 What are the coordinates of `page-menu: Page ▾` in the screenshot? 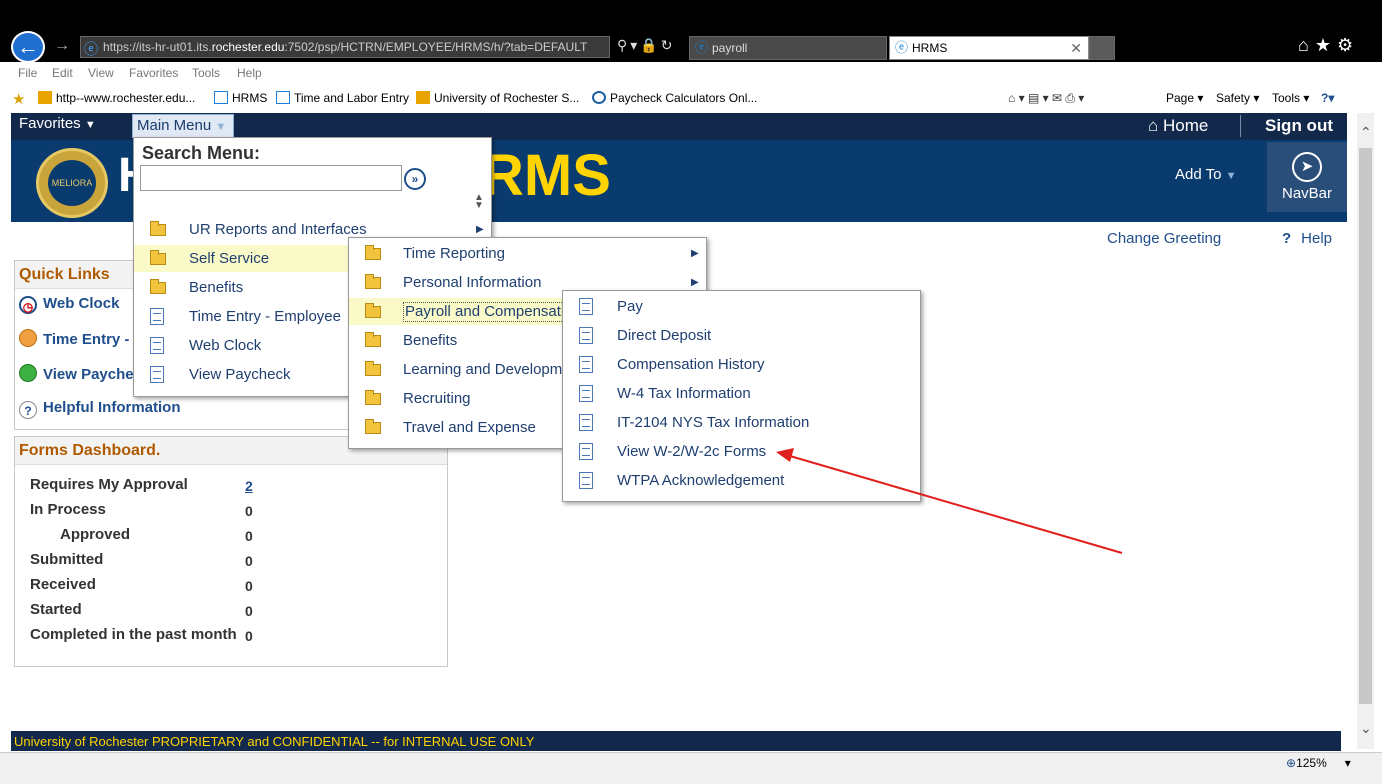 It's located at (1184, 98).